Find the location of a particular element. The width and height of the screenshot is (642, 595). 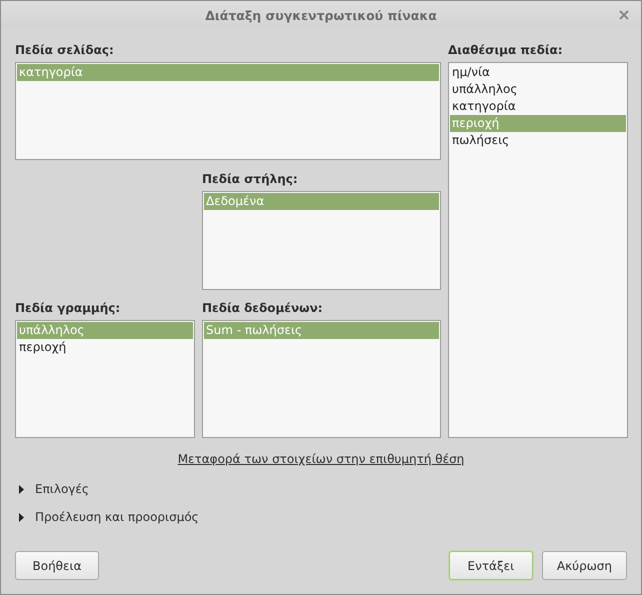

field-area-label: Πεδία δεδομένων: is located at coordinates (262, 309).